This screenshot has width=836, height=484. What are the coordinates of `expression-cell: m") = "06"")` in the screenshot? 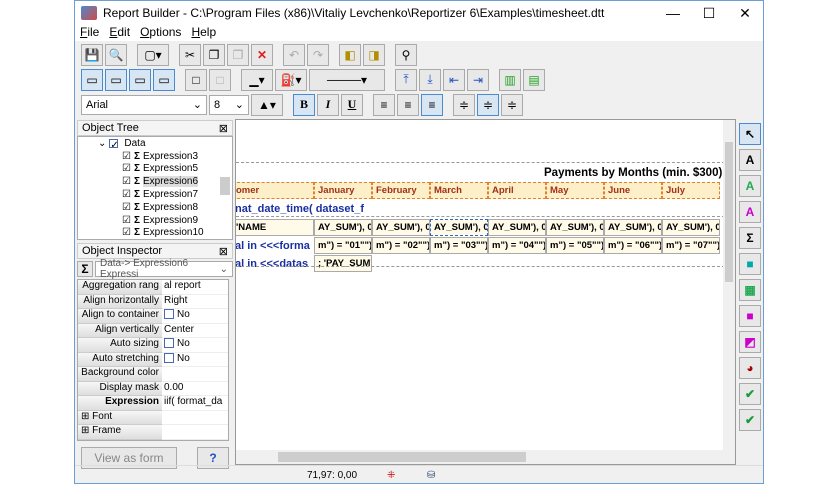 It's located at (633, 245).